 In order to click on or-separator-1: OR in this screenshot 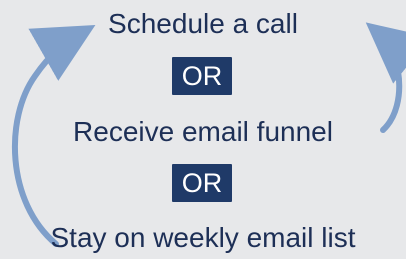, I will do `click(202, 76)`.